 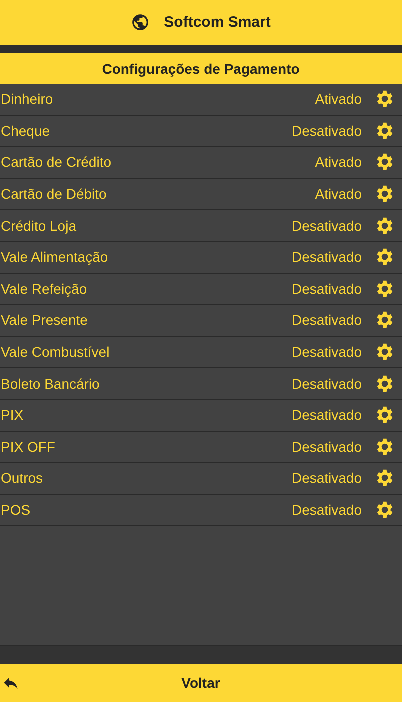 What do you see at coordinates (44, 288) in the screenshot?
I see `payment-method-name: Vale Refeição` at bounding box center [44, 288].